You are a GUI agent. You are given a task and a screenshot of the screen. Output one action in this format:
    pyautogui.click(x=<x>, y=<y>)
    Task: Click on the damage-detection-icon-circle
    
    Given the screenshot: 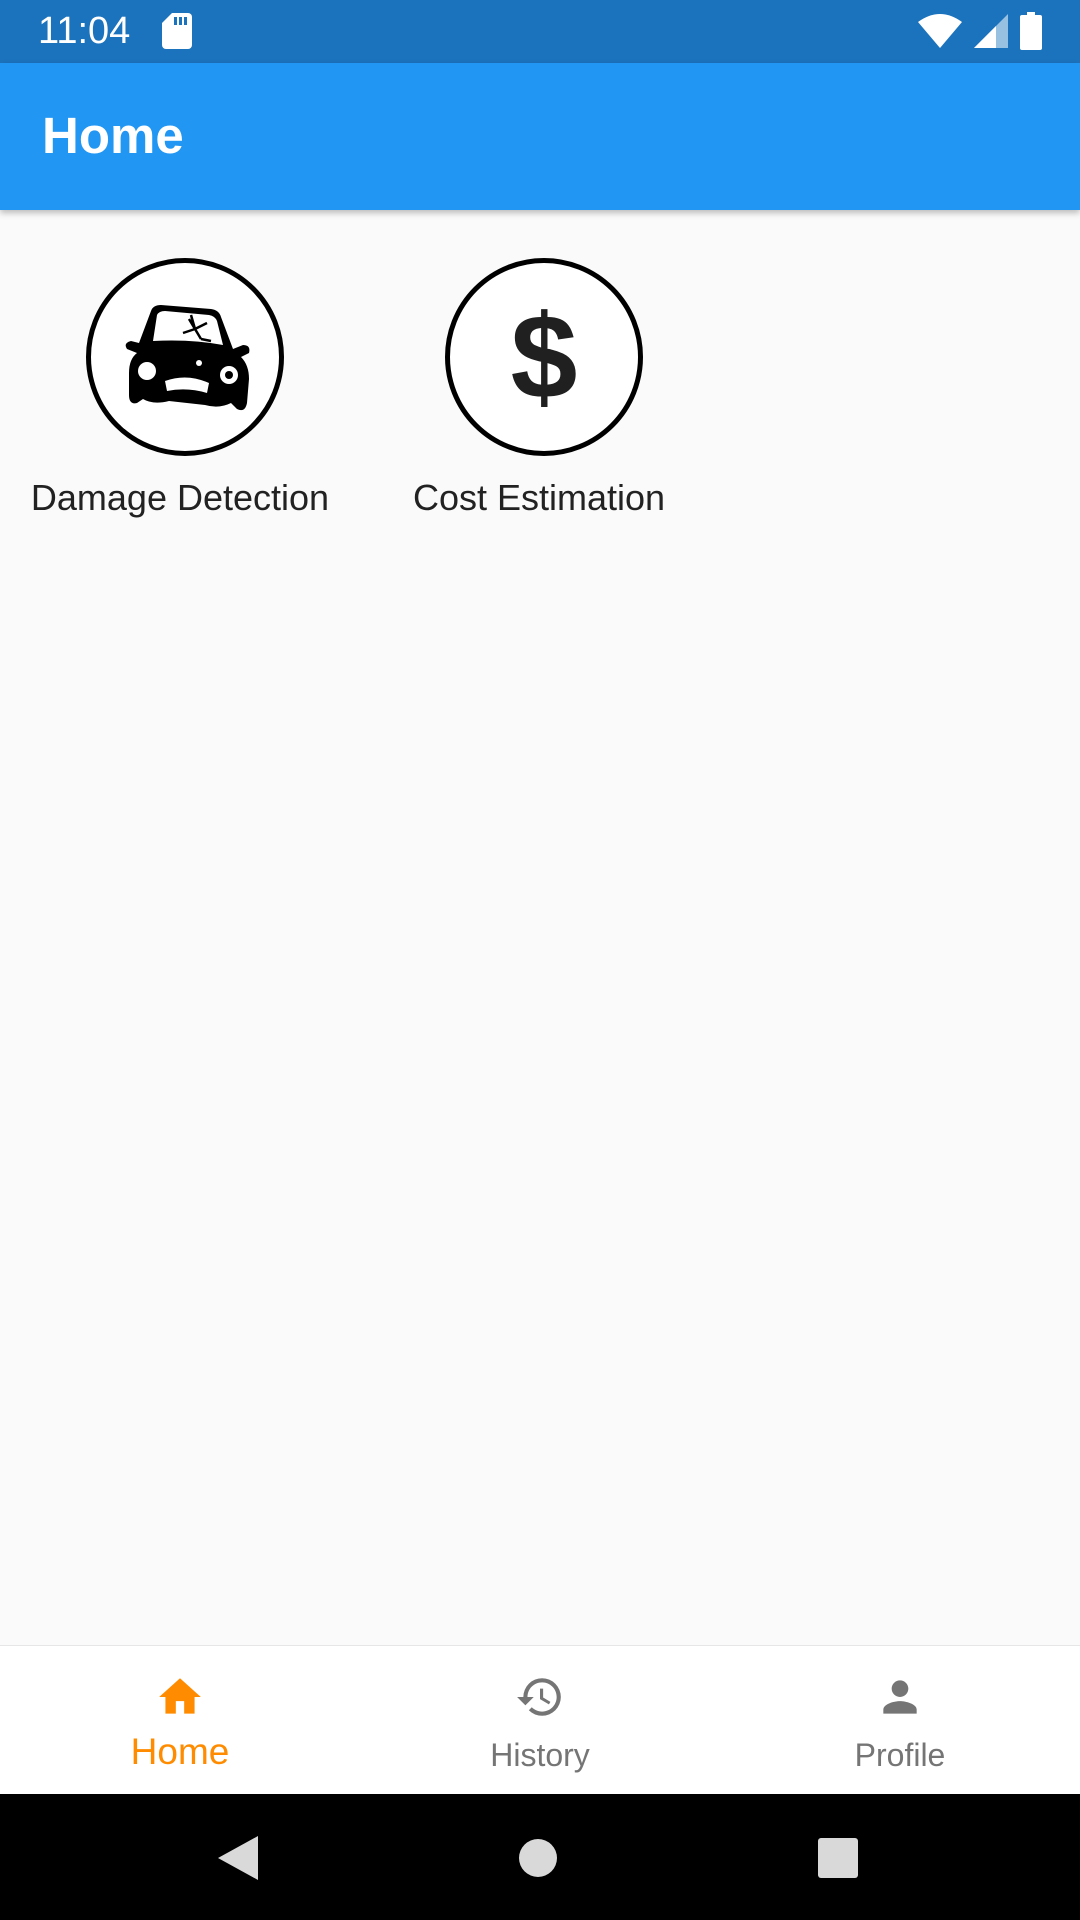 What is the action you would take?
    pyautogui.click(x=185, y=357)
    